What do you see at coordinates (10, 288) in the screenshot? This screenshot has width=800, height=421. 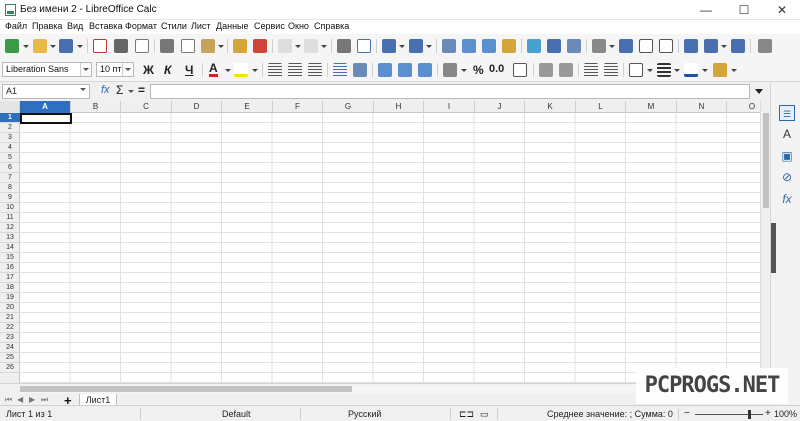 I see `row-header: 18` at bounding box center [10, 288].